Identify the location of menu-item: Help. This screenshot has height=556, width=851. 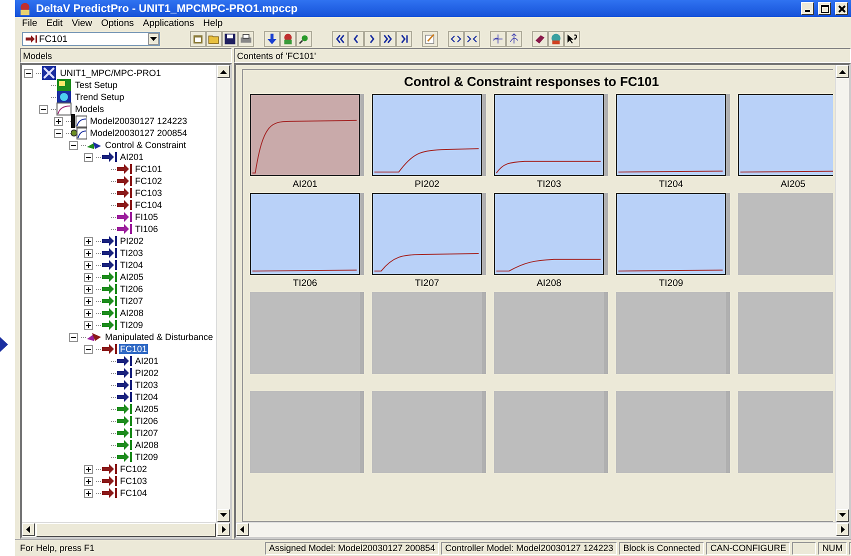
(213, 23).